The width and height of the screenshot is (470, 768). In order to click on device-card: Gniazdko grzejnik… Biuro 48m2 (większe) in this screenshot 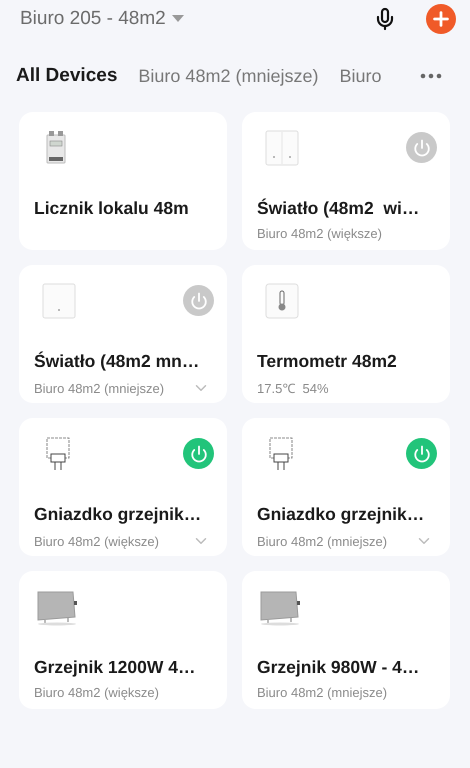, I will do `click(123, 487)`.